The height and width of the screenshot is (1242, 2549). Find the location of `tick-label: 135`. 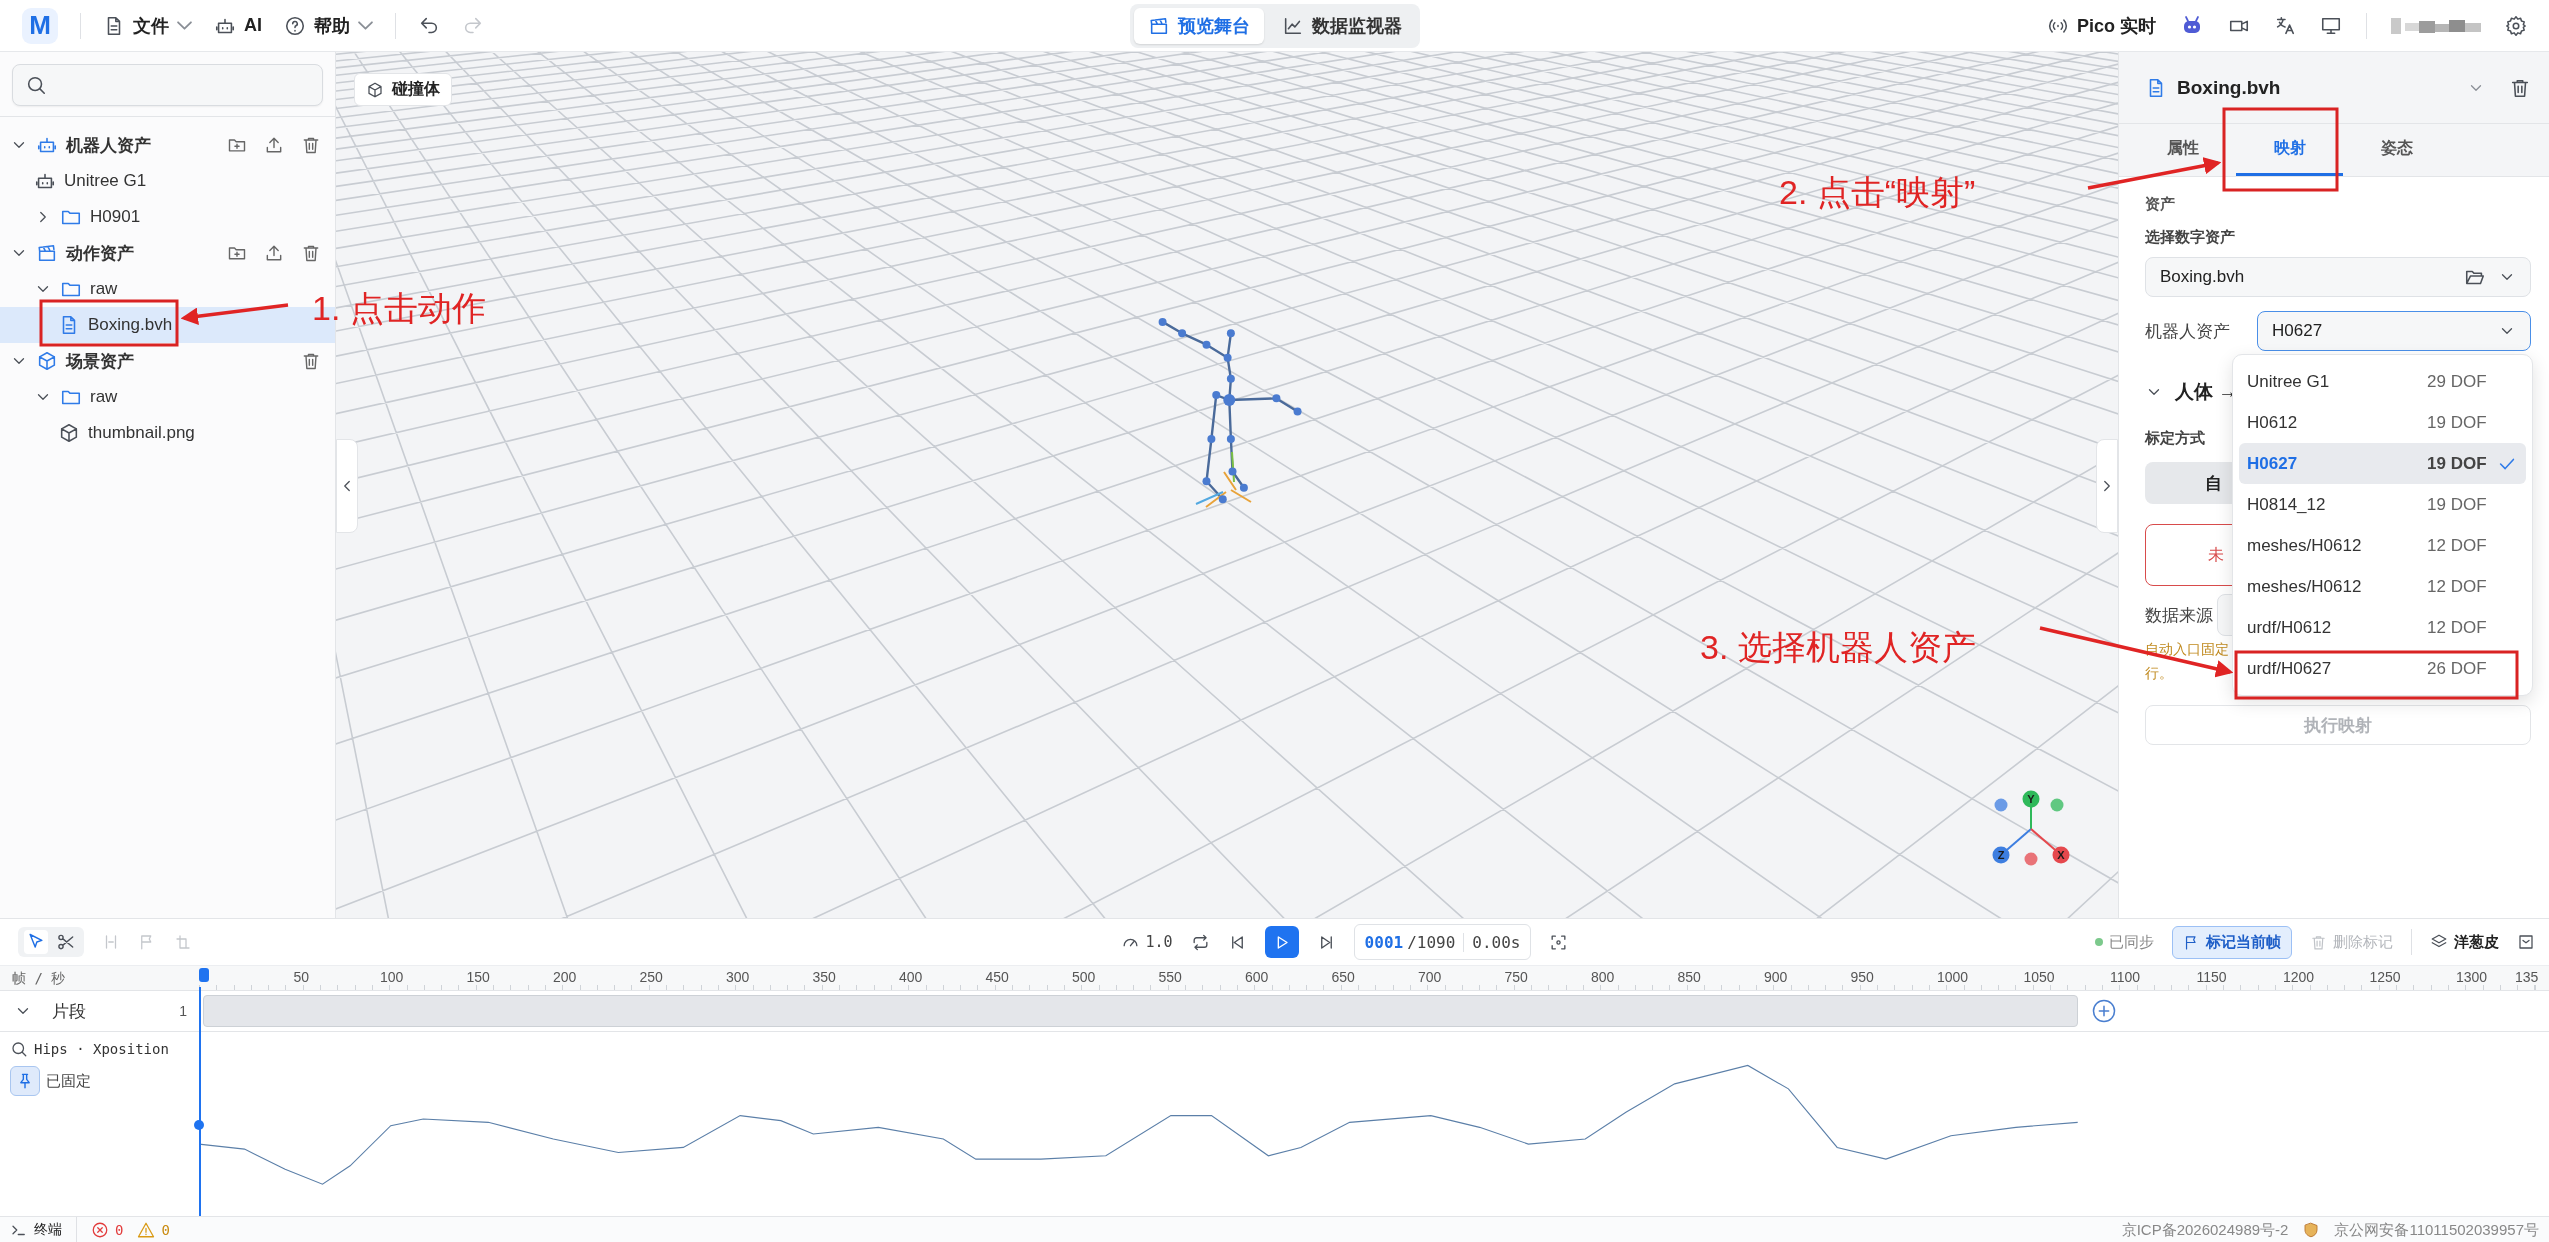

tick-label: 135 is located at coordinates (2527, 977).